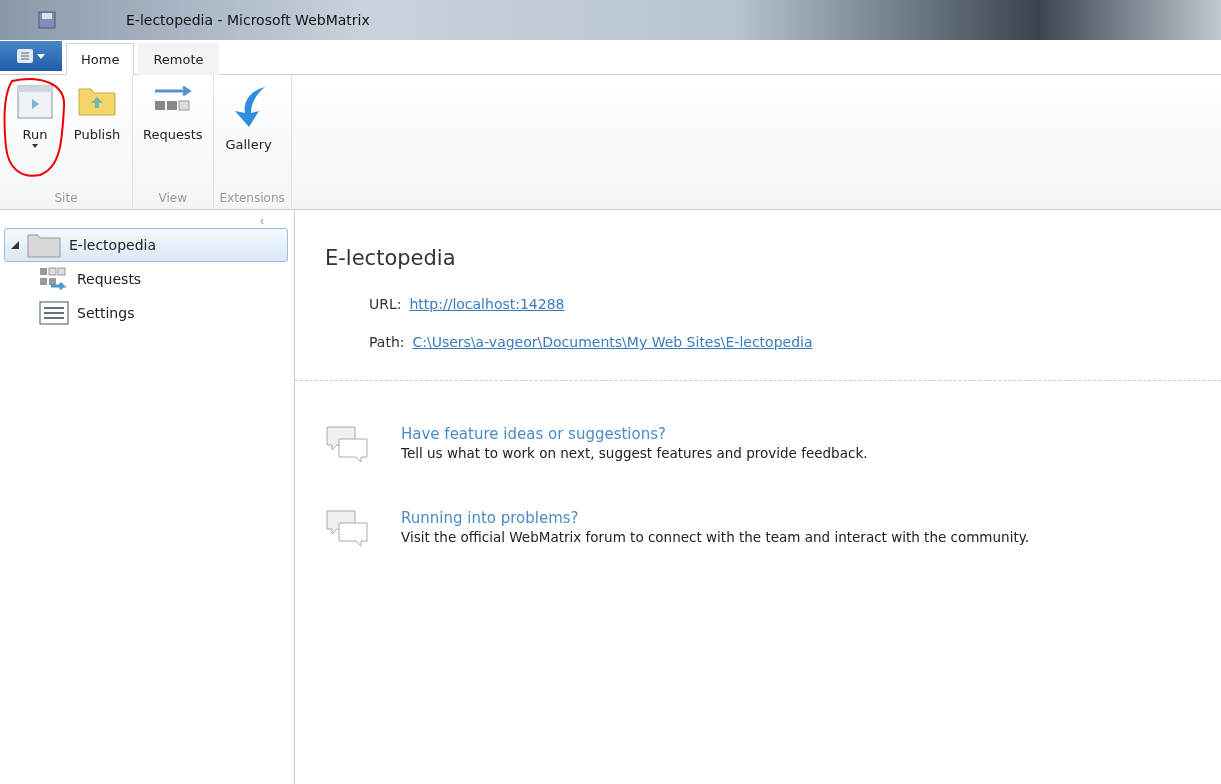 The image size is (1221, 784). What do you see at coordinates (487, 304) in the screenshot?
I see `field-link: http://localhost:14288` at bounding box center [487, 304].